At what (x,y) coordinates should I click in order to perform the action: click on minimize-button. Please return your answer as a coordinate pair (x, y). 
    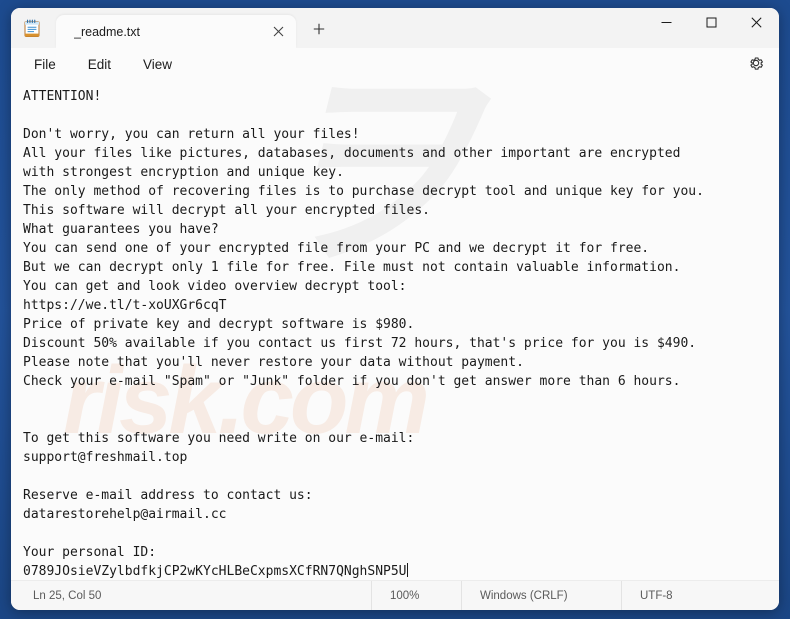
    Looking at the image, I should click on (666, 24).